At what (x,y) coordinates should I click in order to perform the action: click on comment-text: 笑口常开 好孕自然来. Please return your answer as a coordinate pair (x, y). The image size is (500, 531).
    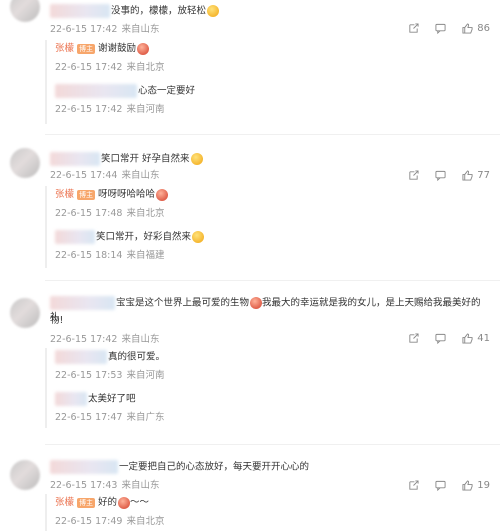
    Looking at the image, I should click on (126, 159).